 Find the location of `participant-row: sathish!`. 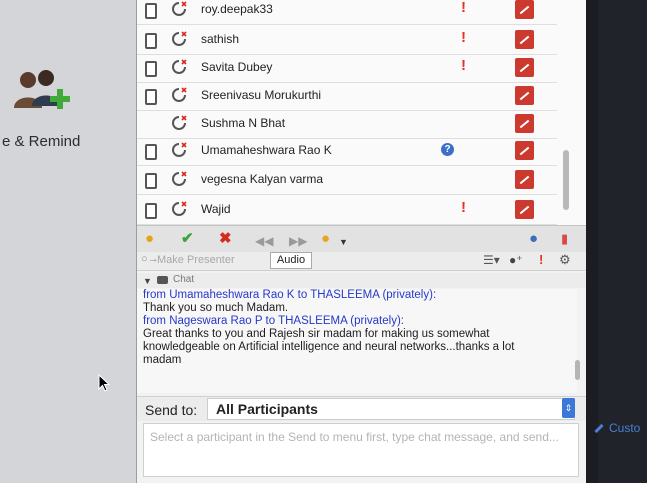

participant-row: sathish! is located at coordinates (347, 40).